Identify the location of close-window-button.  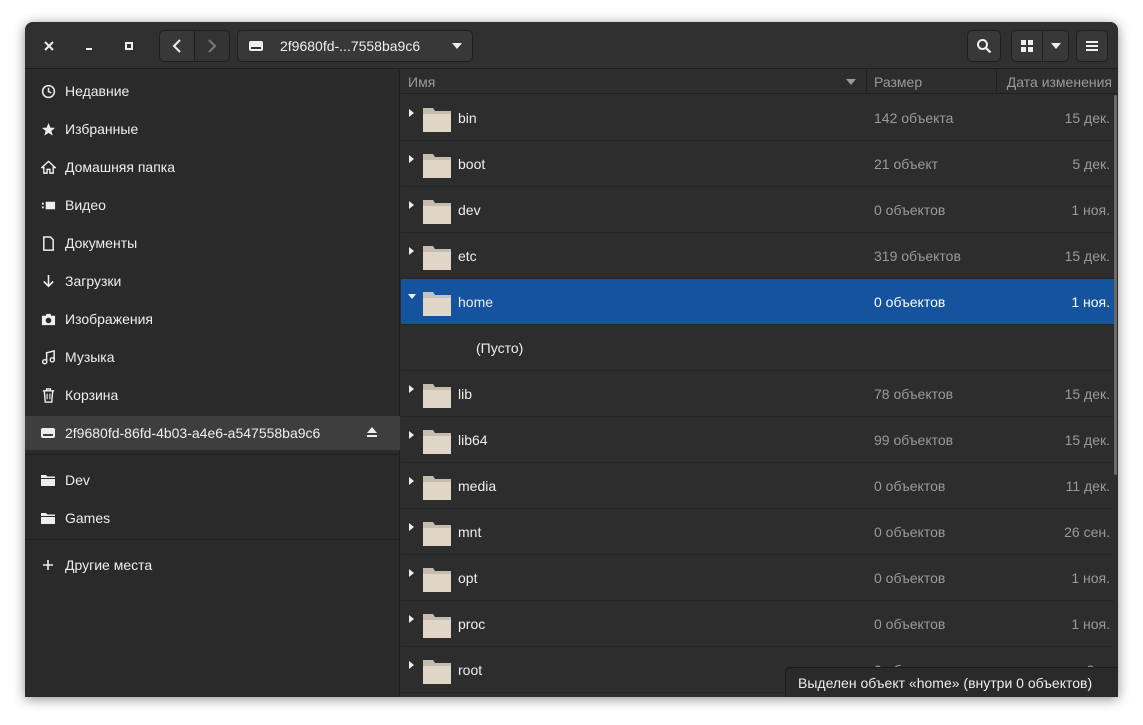
(49, 46).